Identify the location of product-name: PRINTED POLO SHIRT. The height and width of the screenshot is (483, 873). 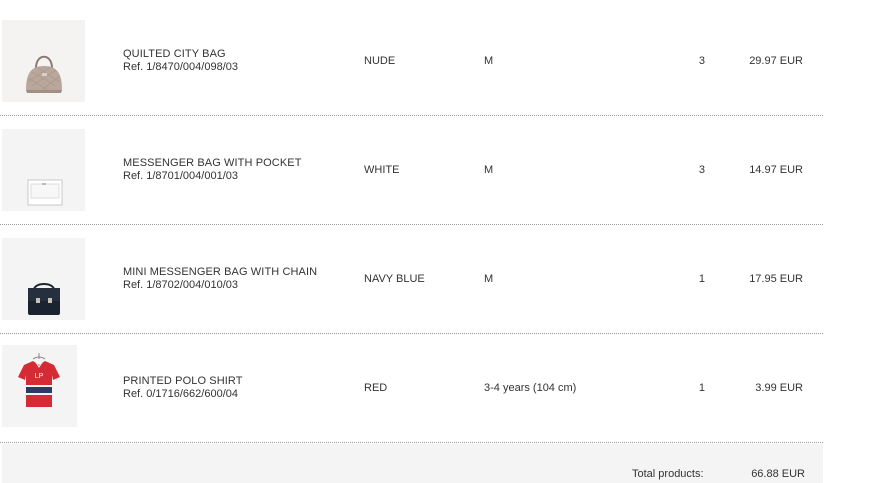
(183, 381).